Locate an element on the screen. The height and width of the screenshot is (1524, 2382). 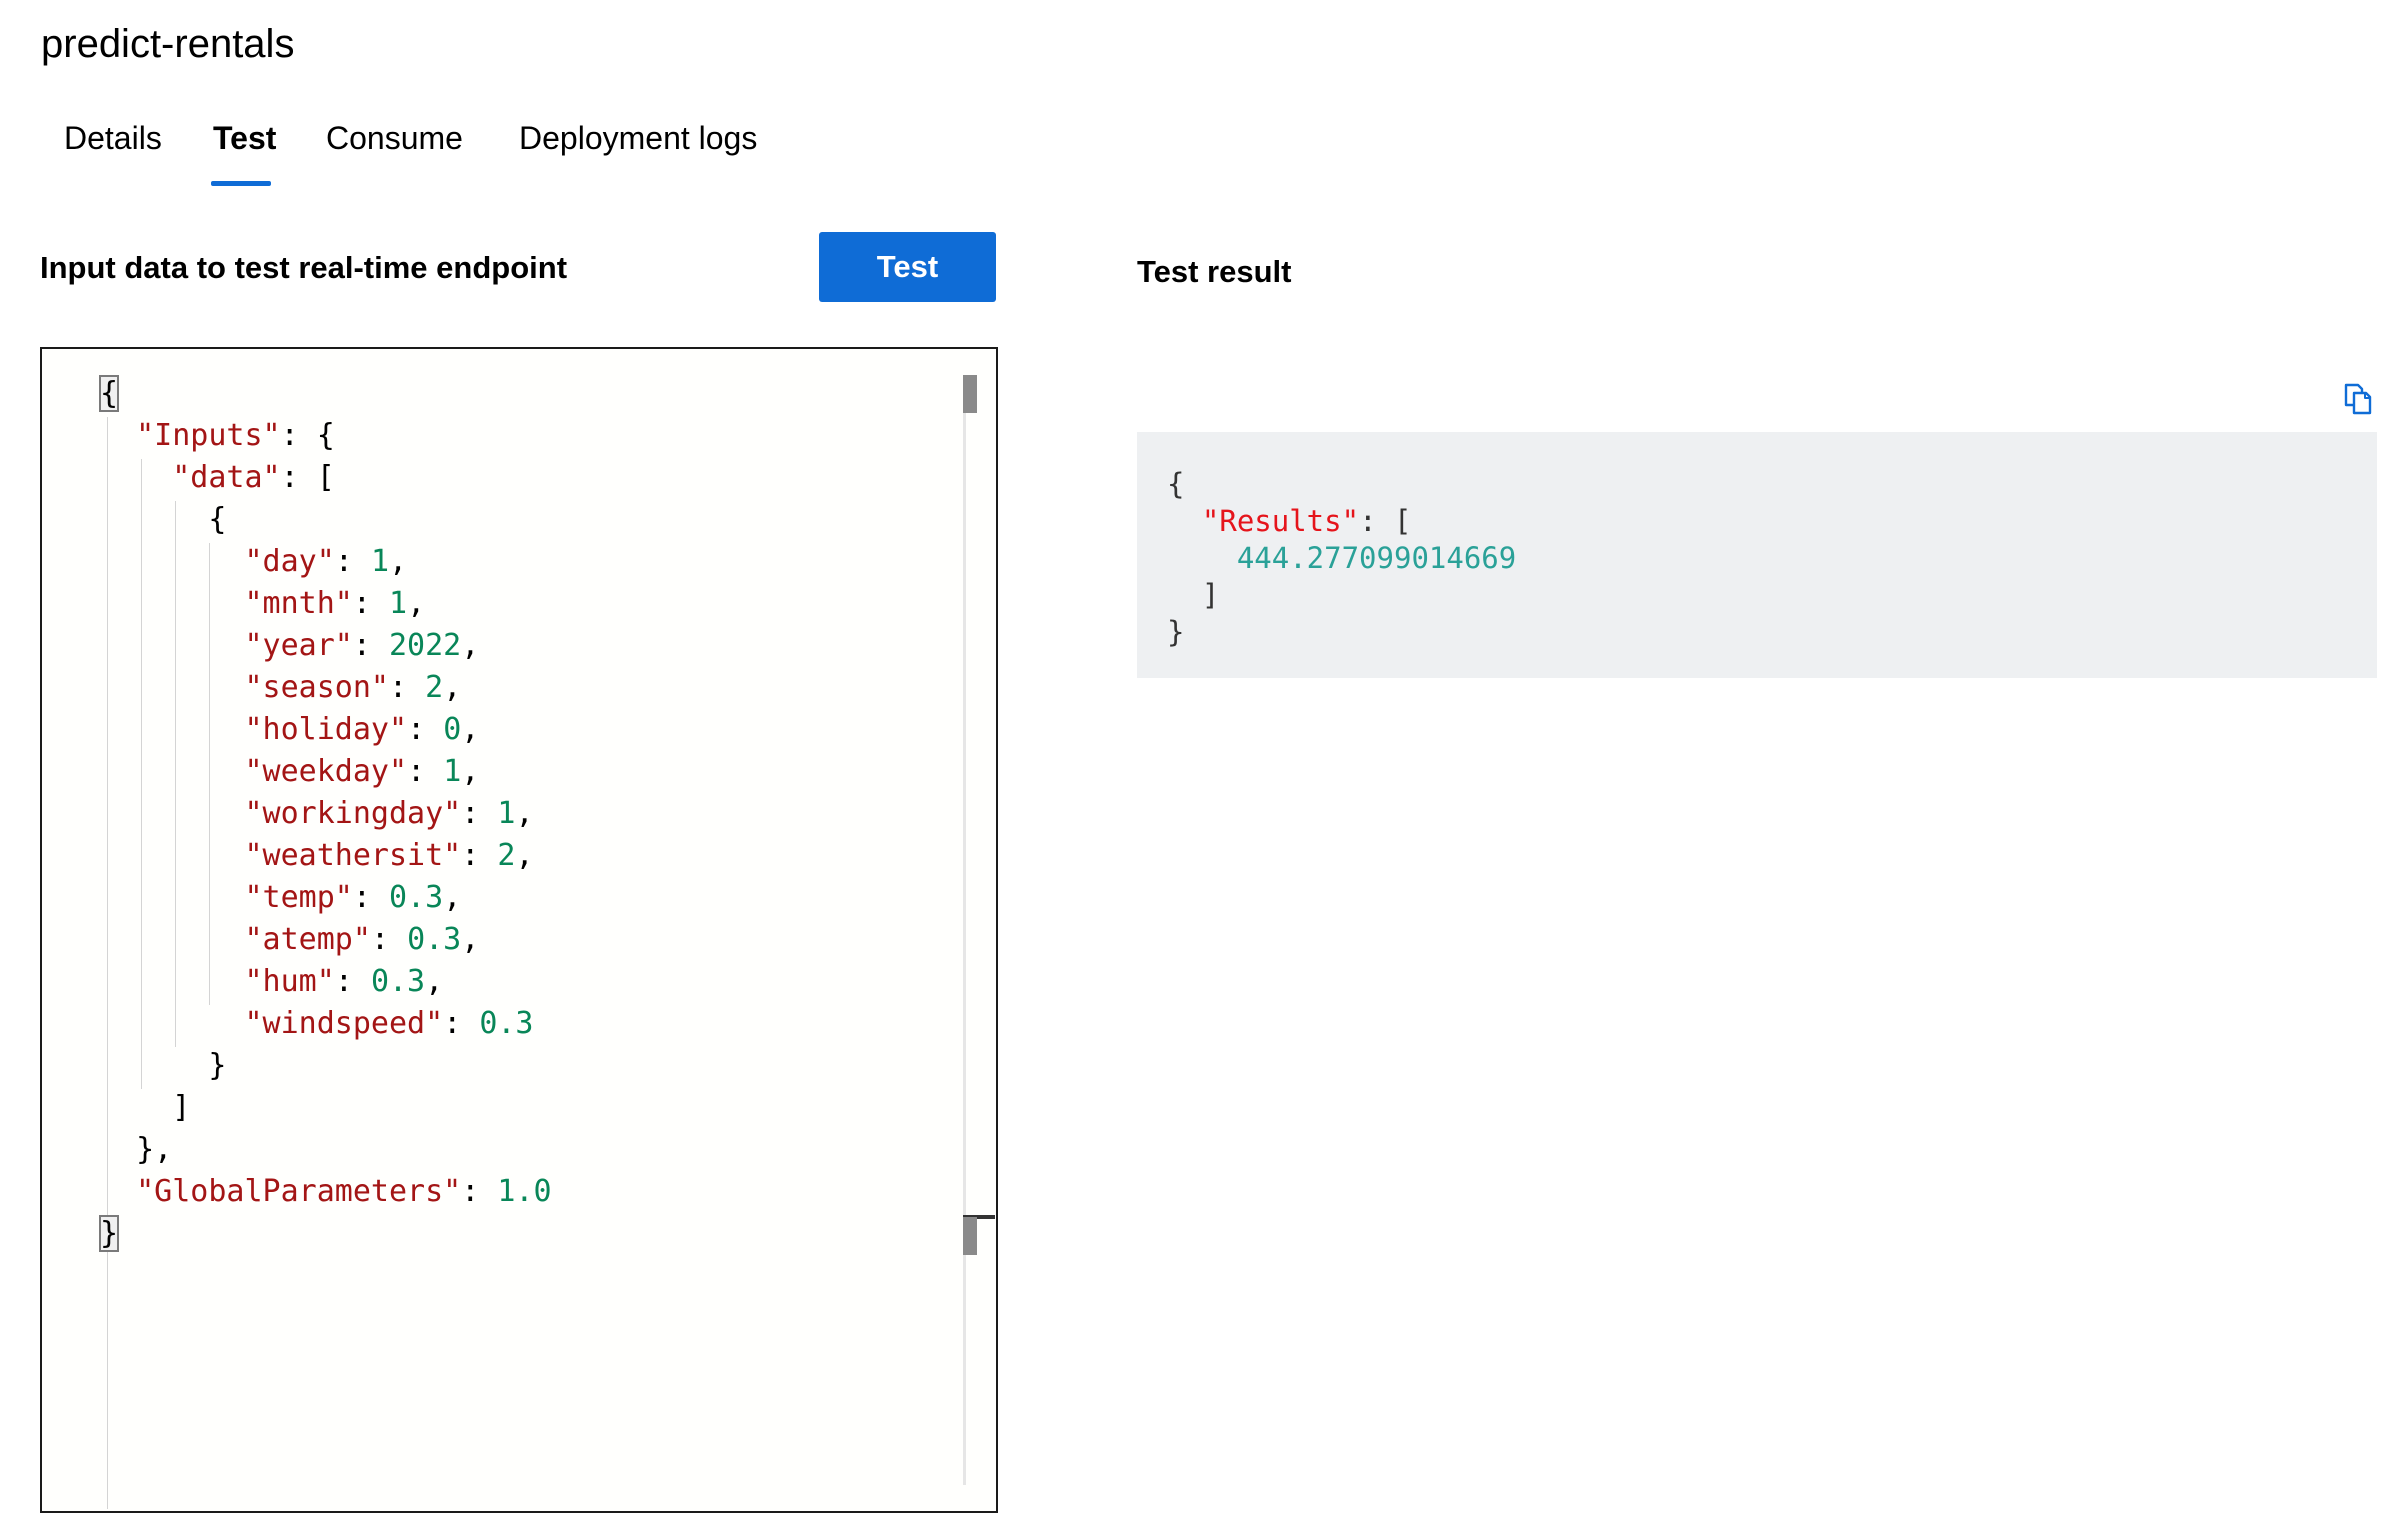
json-key: "weathersit" is located at coordinates (353, 855).